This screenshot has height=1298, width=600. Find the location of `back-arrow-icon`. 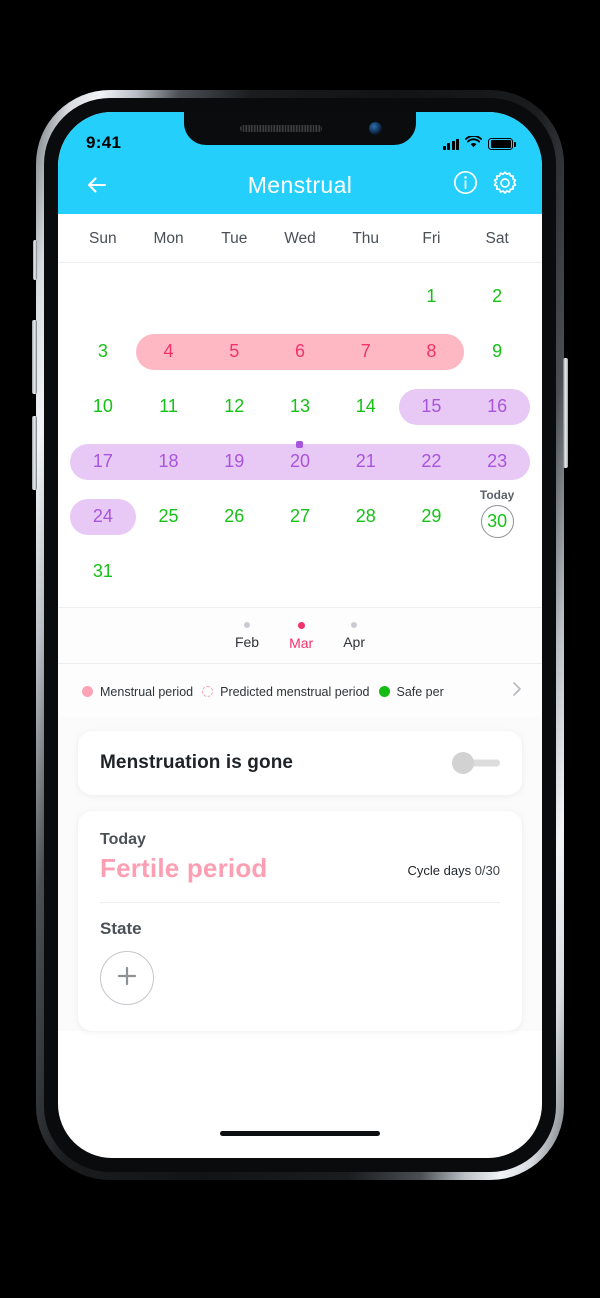

back-arrow-icon is located at coordinates (97, 185).